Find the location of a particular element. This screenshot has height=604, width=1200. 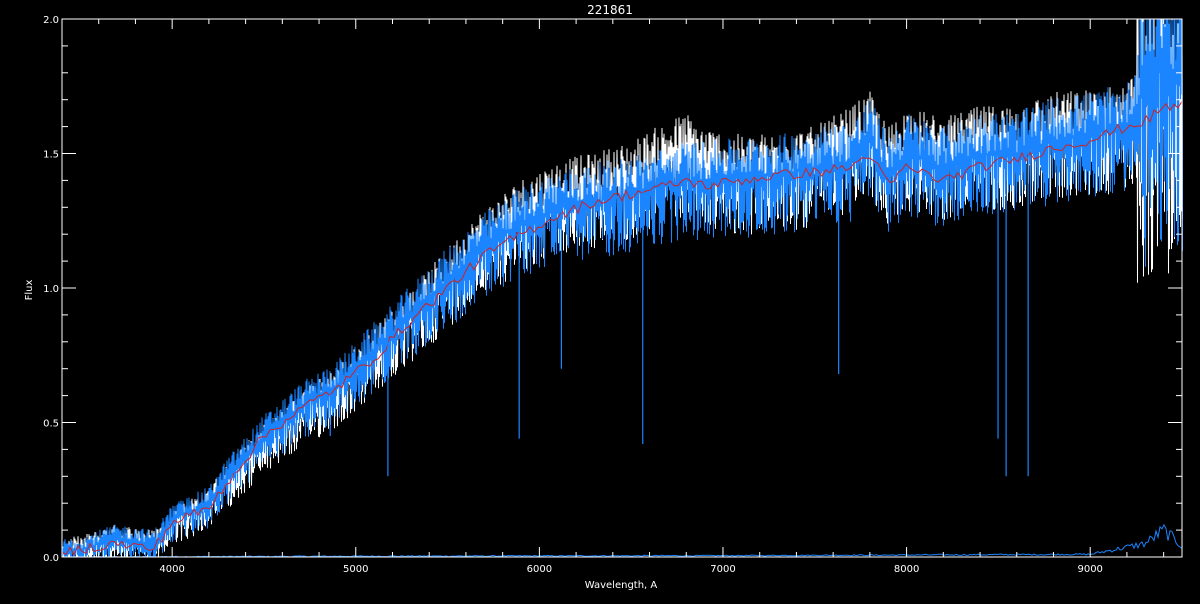

x-tick-label: 5000 is located at coordinates (355, 569).